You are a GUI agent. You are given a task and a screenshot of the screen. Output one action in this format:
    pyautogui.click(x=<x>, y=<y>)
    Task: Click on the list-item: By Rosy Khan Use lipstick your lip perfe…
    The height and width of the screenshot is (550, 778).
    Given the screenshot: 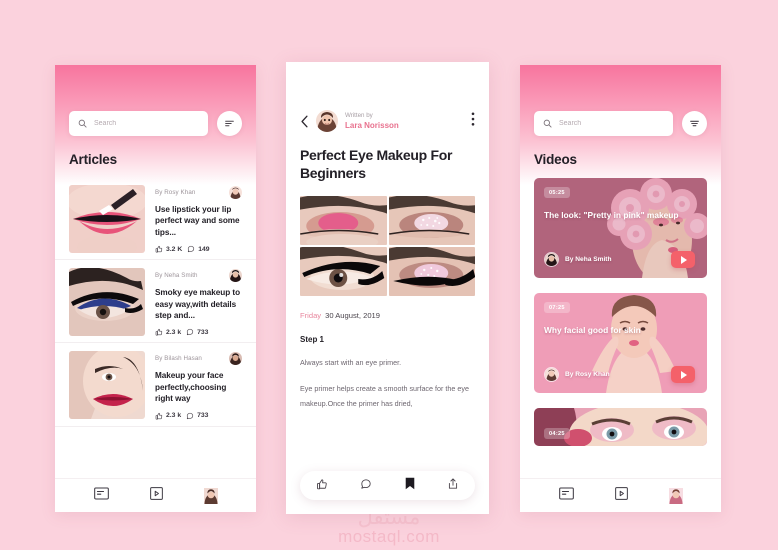 What is the action you would take?
    pyautogui.click(x=155, y=219)
    